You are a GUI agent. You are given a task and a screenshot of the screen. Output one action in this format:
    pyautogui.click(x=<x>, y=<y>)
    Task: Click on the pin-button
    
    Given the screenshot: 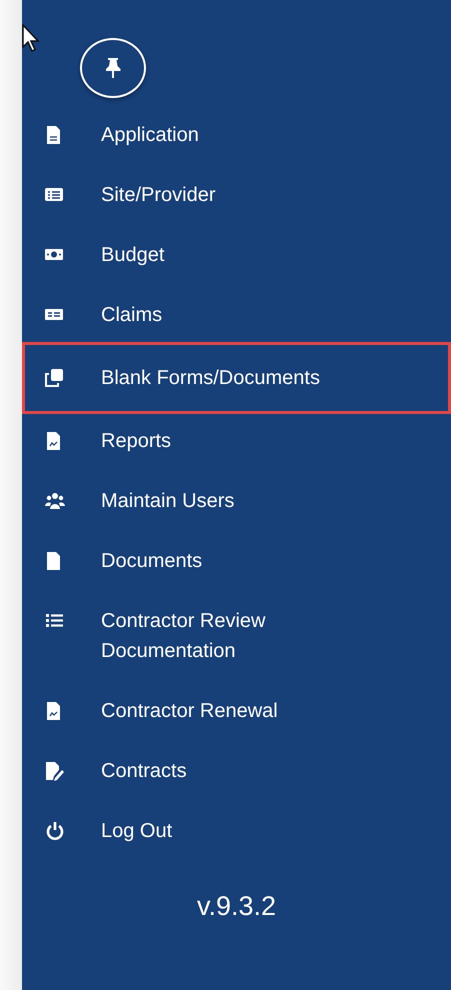 What is the action you would take?
    pyautogui.click(x=113, y=68)
    